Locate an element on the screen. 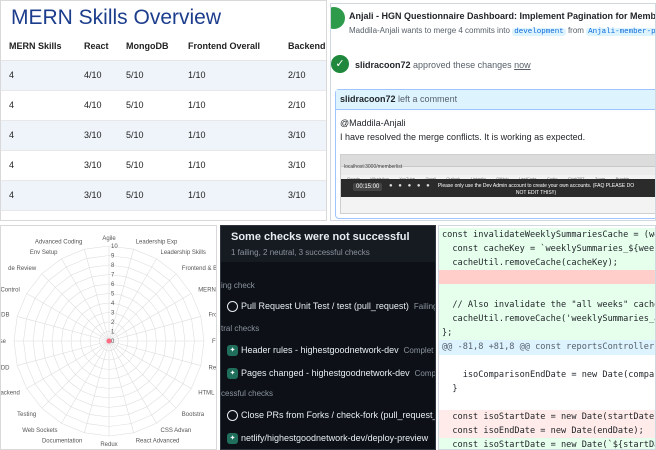  diff-line: const isoStartDate = new Date(startDate is located at coordinates (547, 417).